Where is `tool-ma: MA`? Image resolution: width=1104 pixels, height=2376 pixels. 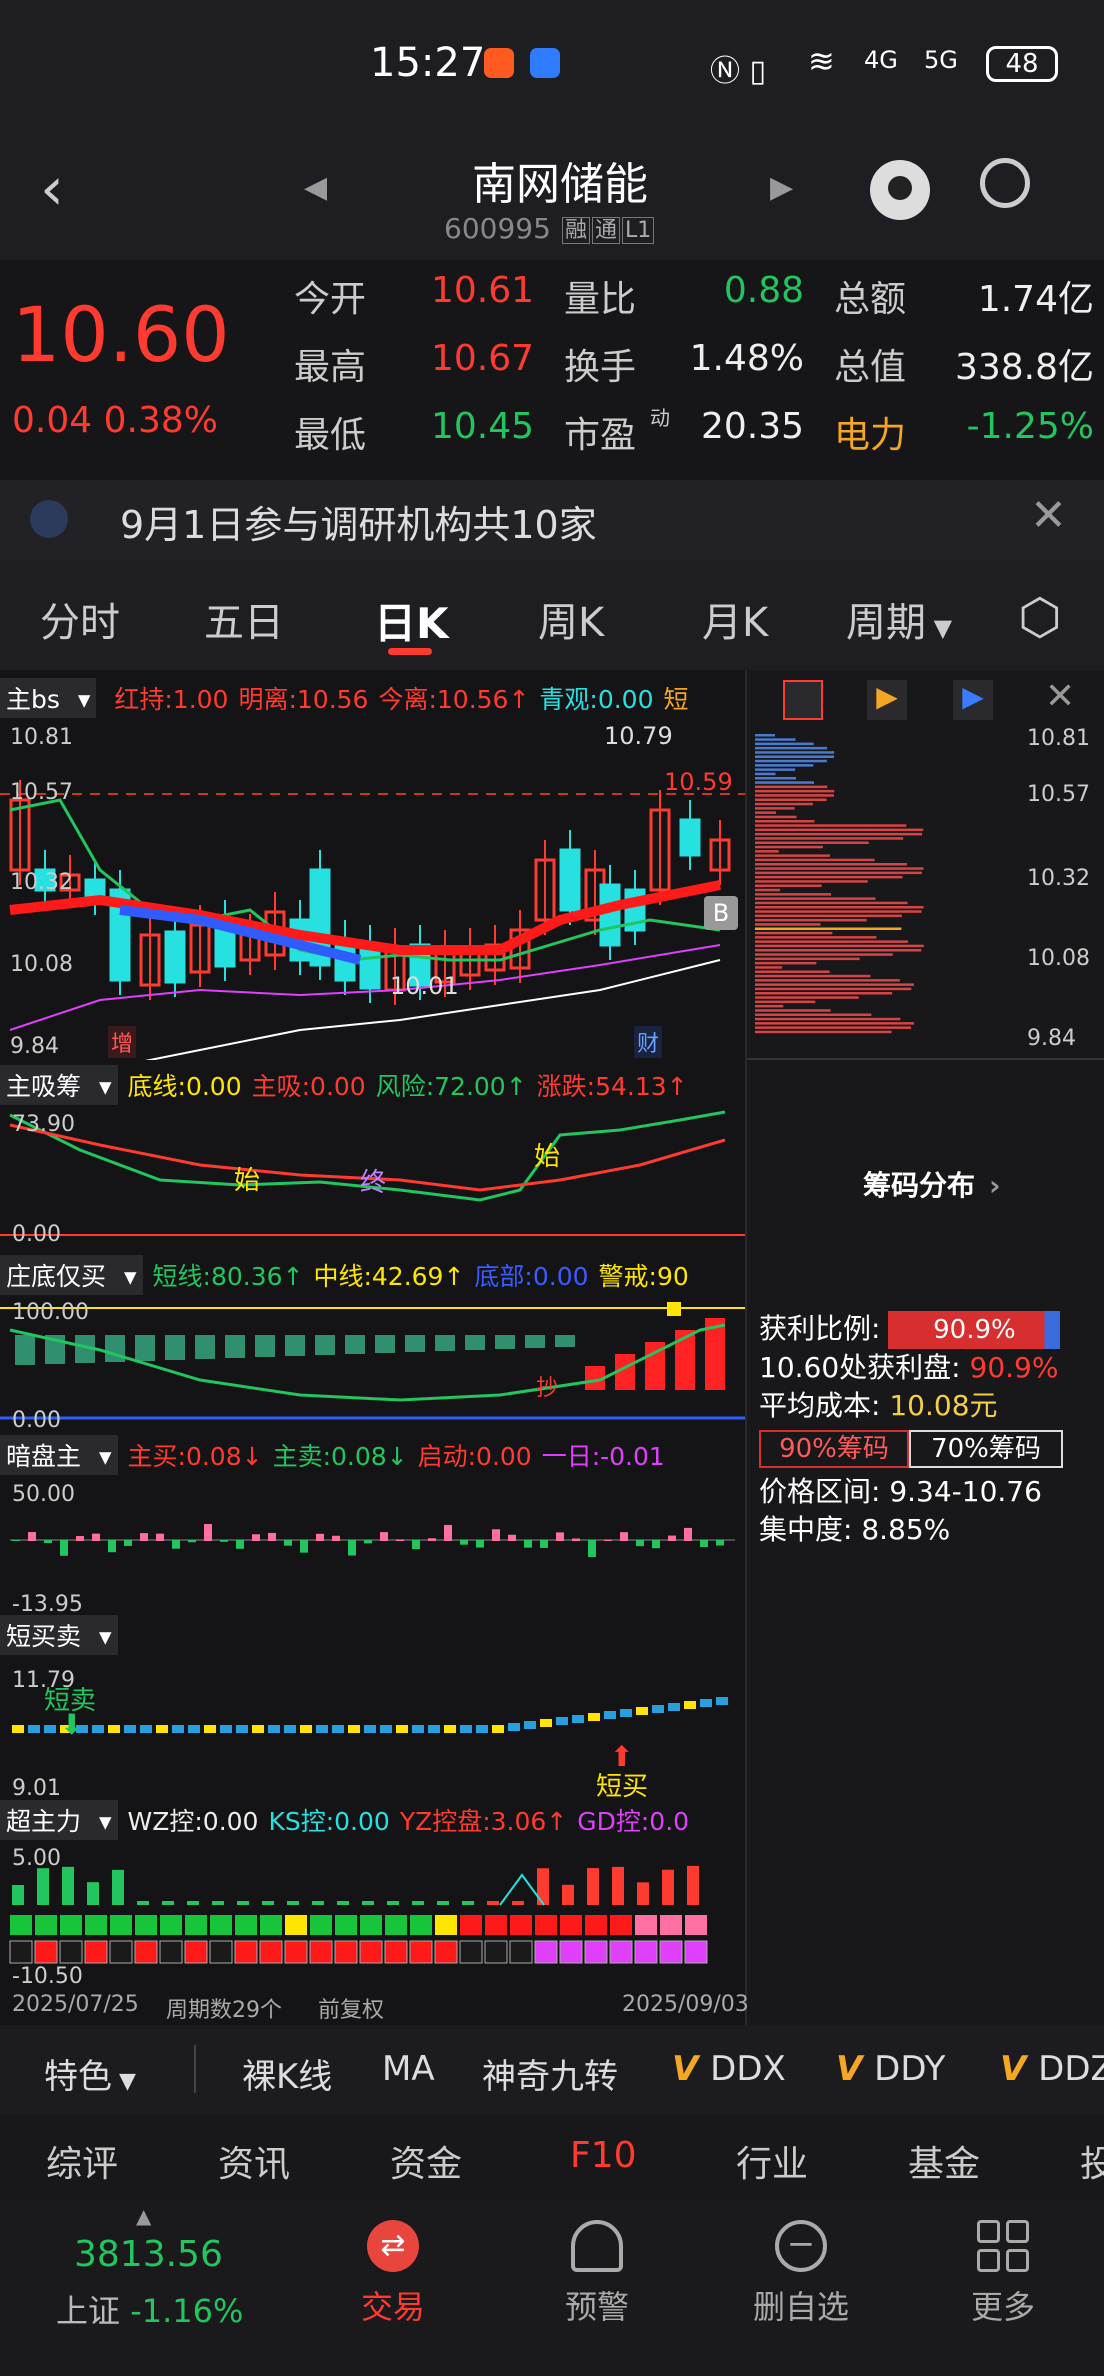
tool-ma: MA is located at coordinates (408, 2069).